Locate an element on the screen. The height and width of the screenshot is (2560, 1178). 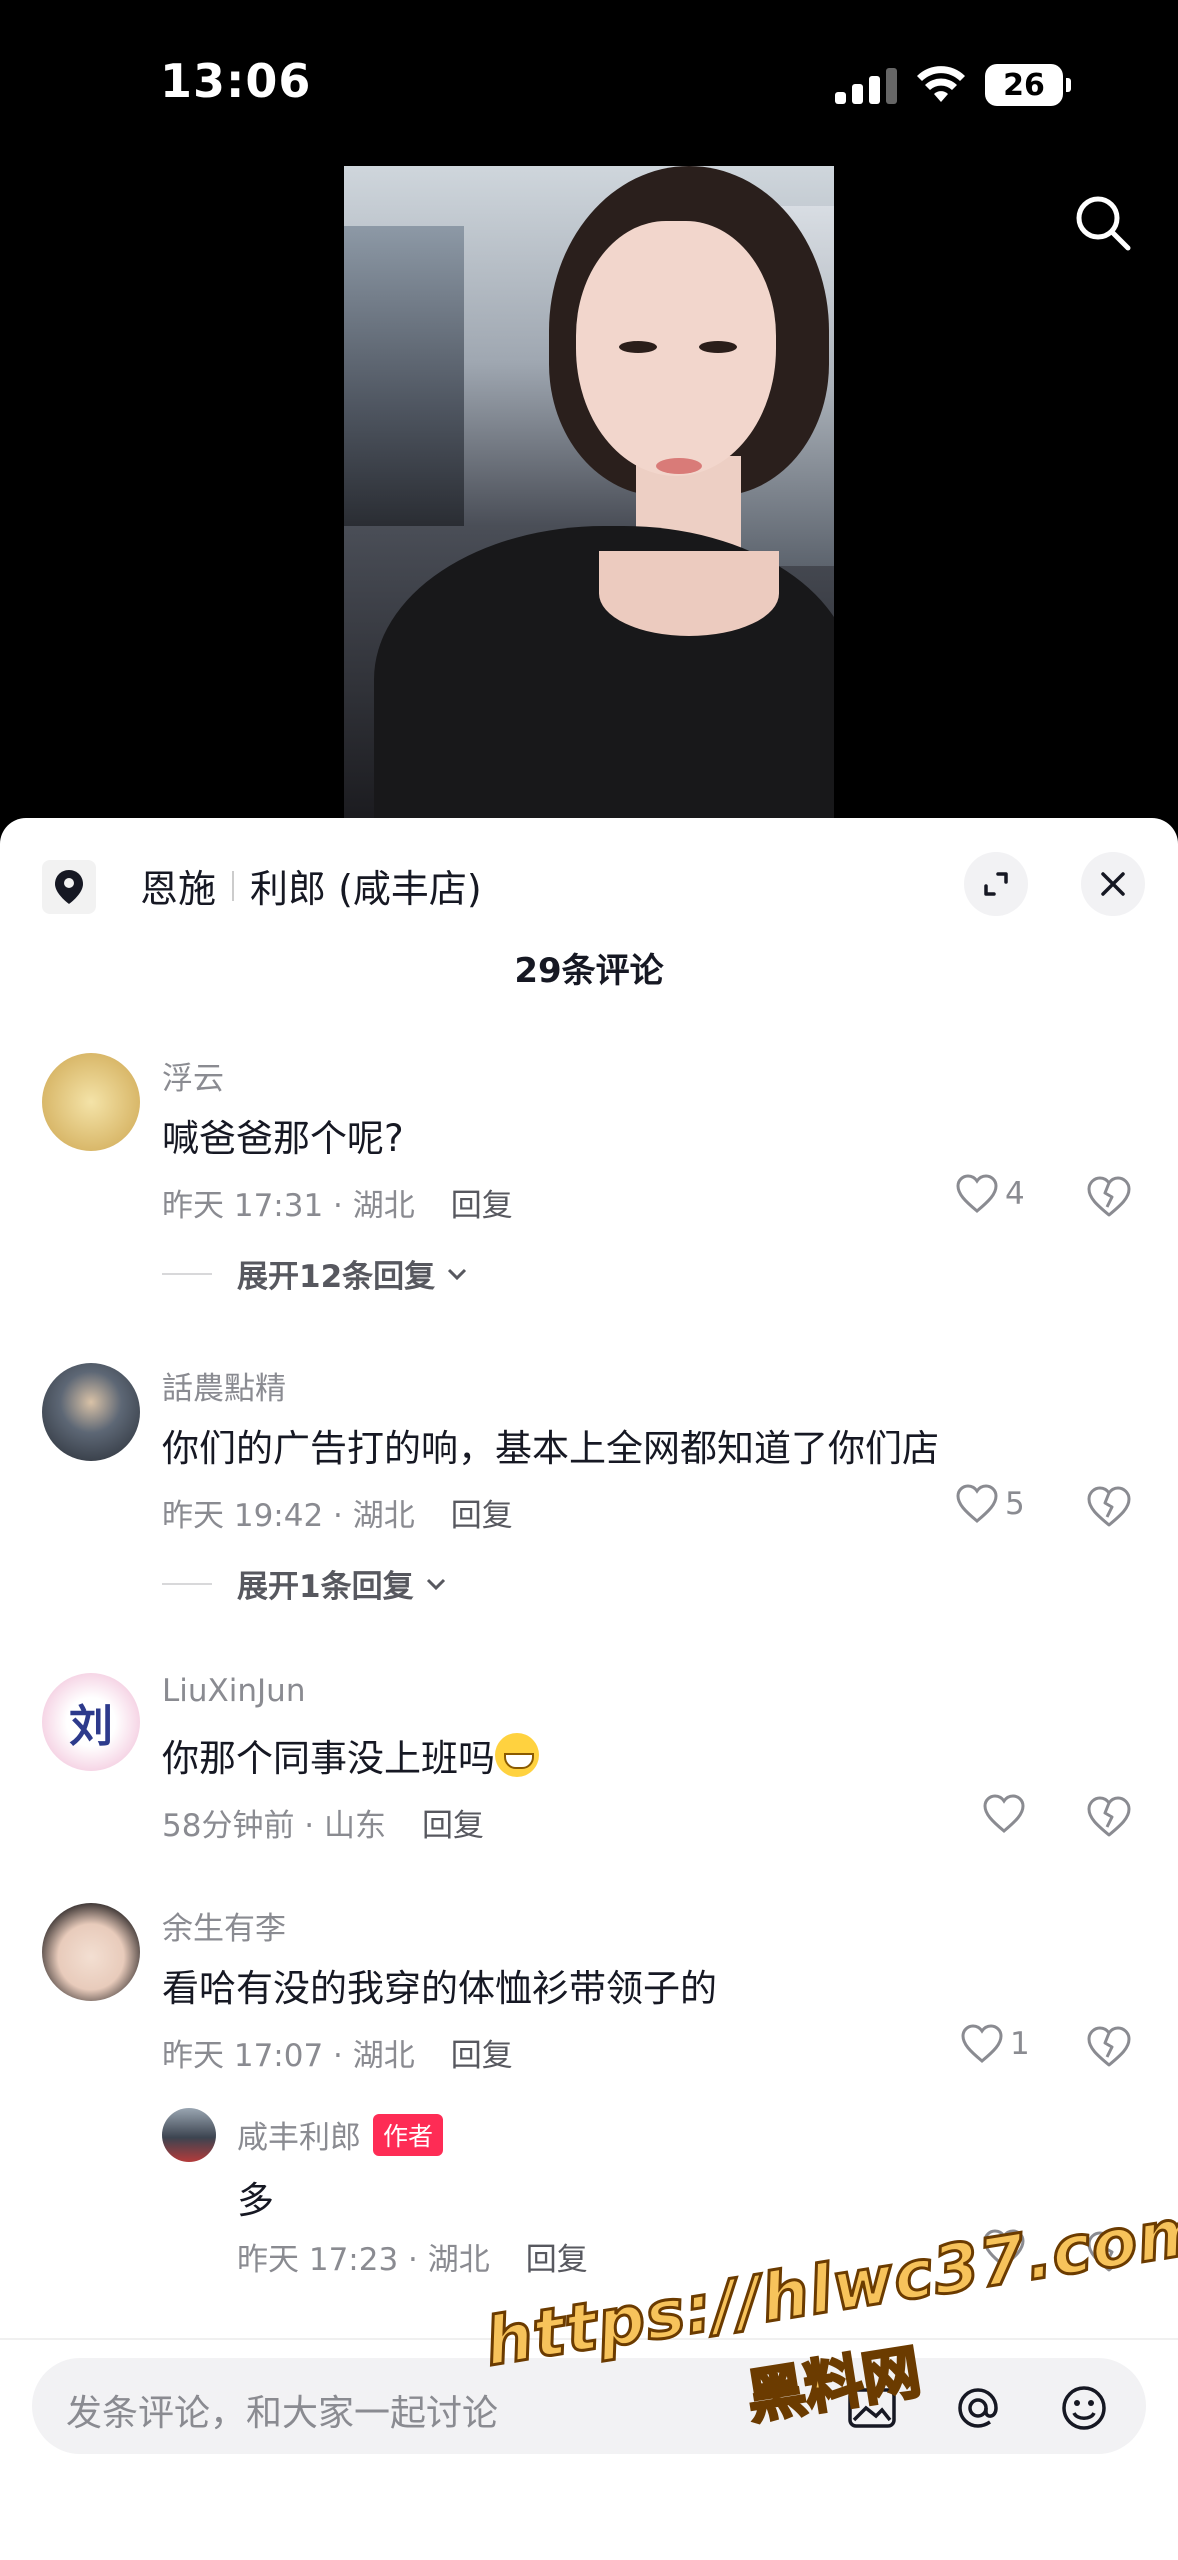
expand-label: 展开1条回复 is located at coordinates (325, 1587).